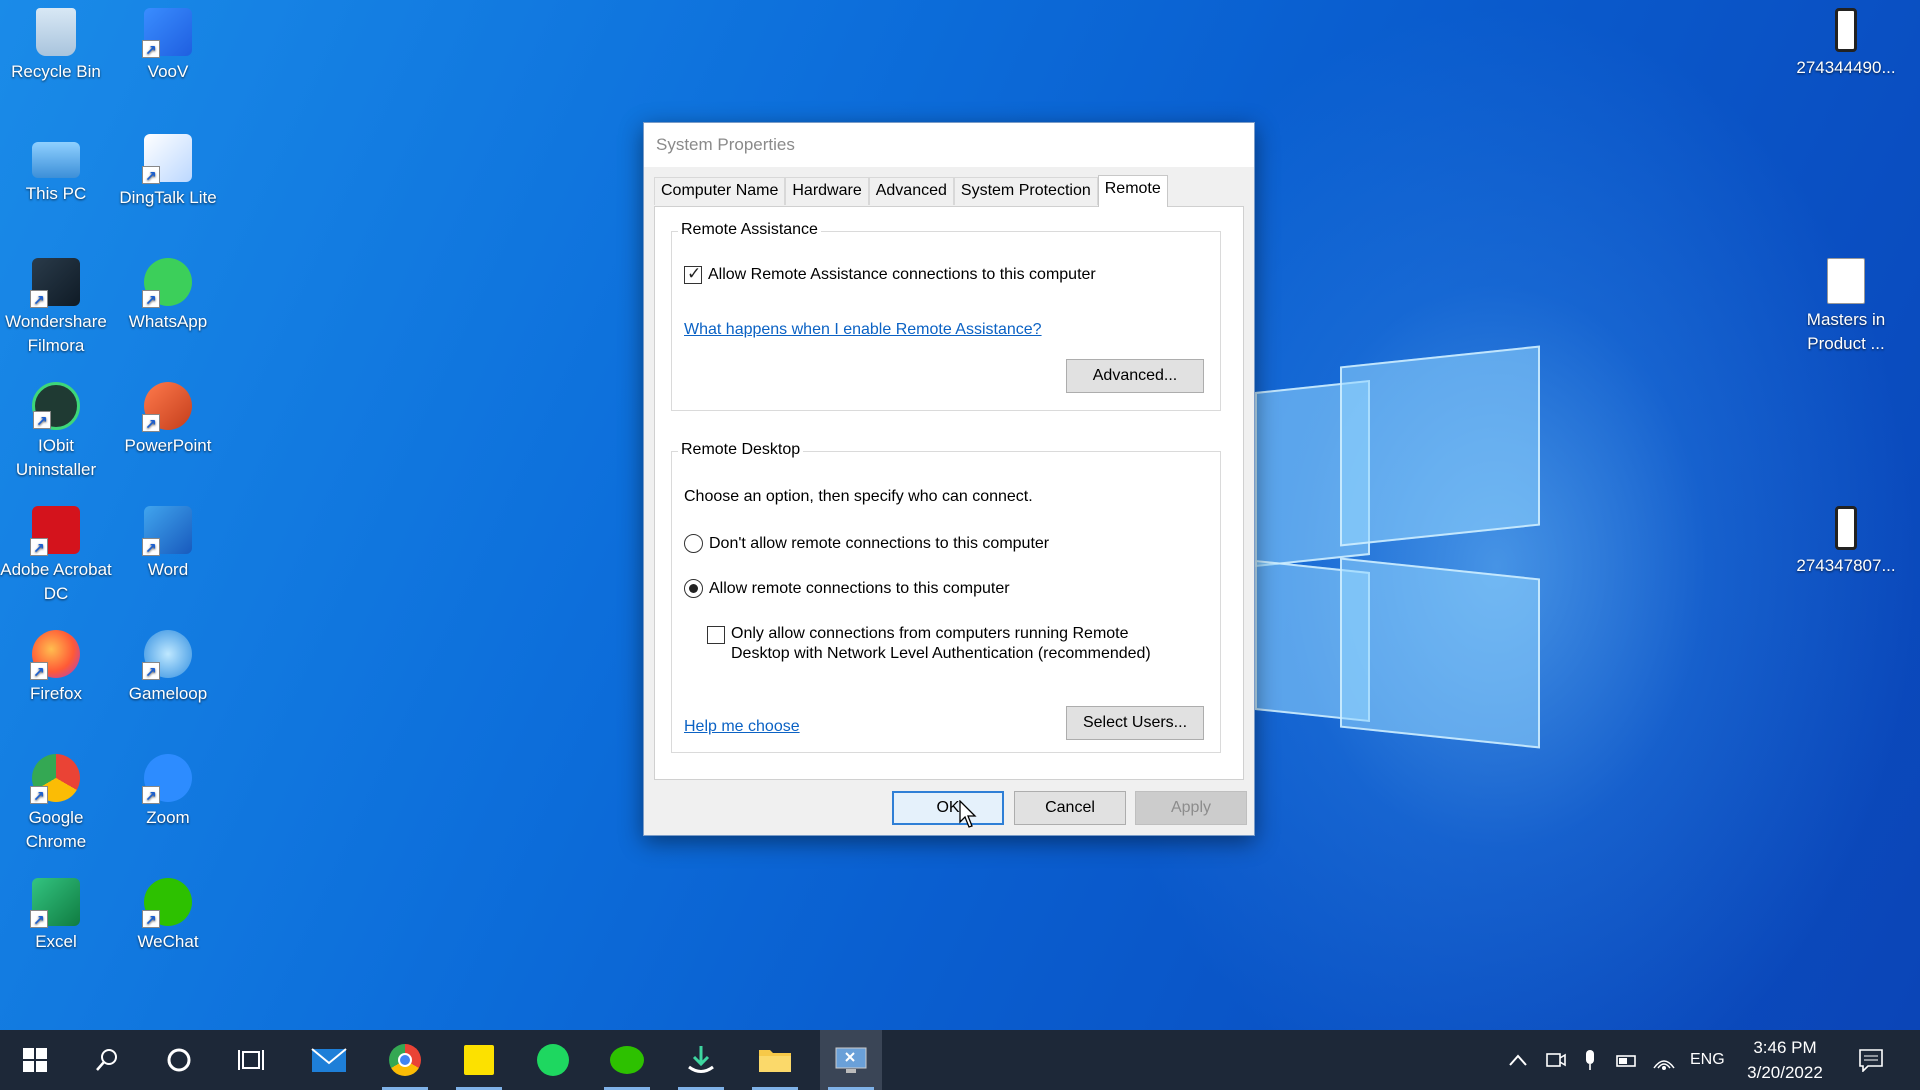  I want to click on microphone-icon, so click(1590, 1060).